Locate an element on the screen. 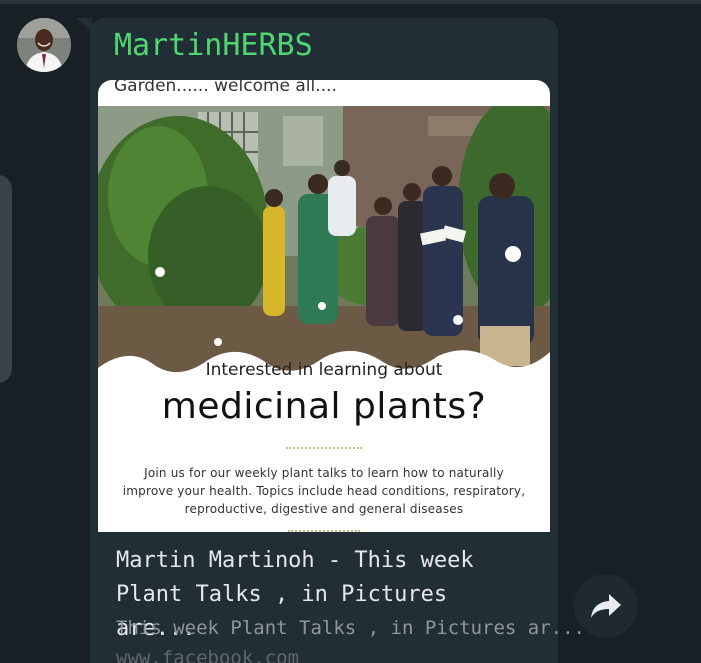 The height and width of the screenshot is (663, 701). link-title-line: Martin Martinoh - This week is located at coordinates (295, 560).